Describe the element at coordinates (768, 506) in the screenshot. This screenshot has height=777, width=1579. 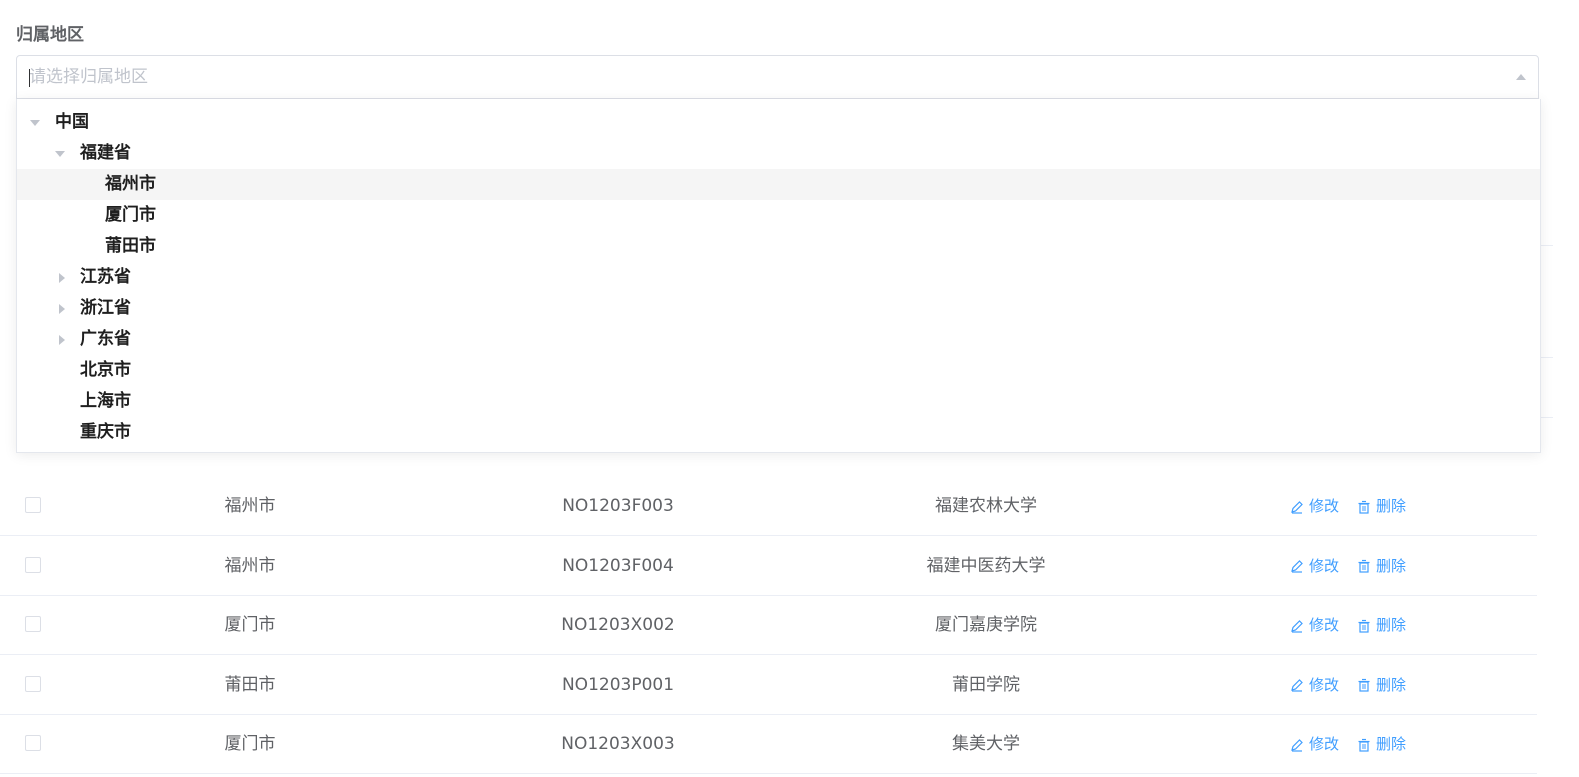
I see `table-row: 福州市 NO1203F003 福建农林大学 修改 删除` at that location.